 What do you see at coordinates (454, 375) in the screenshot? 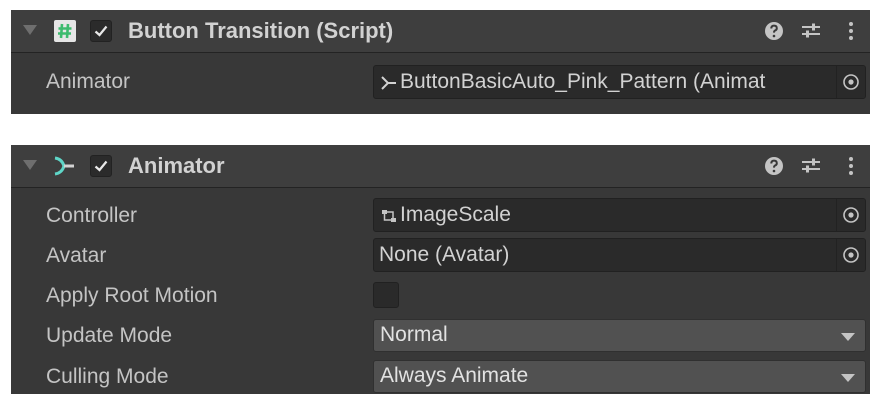
I see `culling-mode-value: Always Animate` at bounding box center [454, 375].